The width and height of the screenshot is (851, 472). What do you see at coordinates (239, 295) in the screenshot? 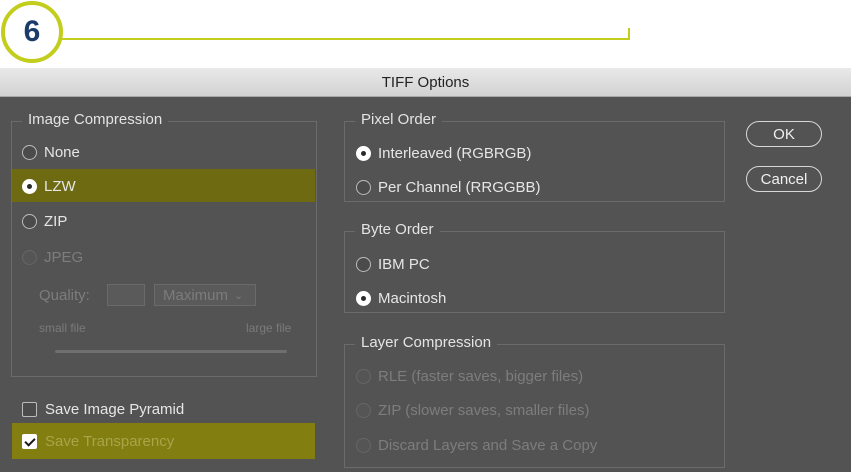
I see `chevron-down-icon: ⌄` at bounding box center [239, 295].